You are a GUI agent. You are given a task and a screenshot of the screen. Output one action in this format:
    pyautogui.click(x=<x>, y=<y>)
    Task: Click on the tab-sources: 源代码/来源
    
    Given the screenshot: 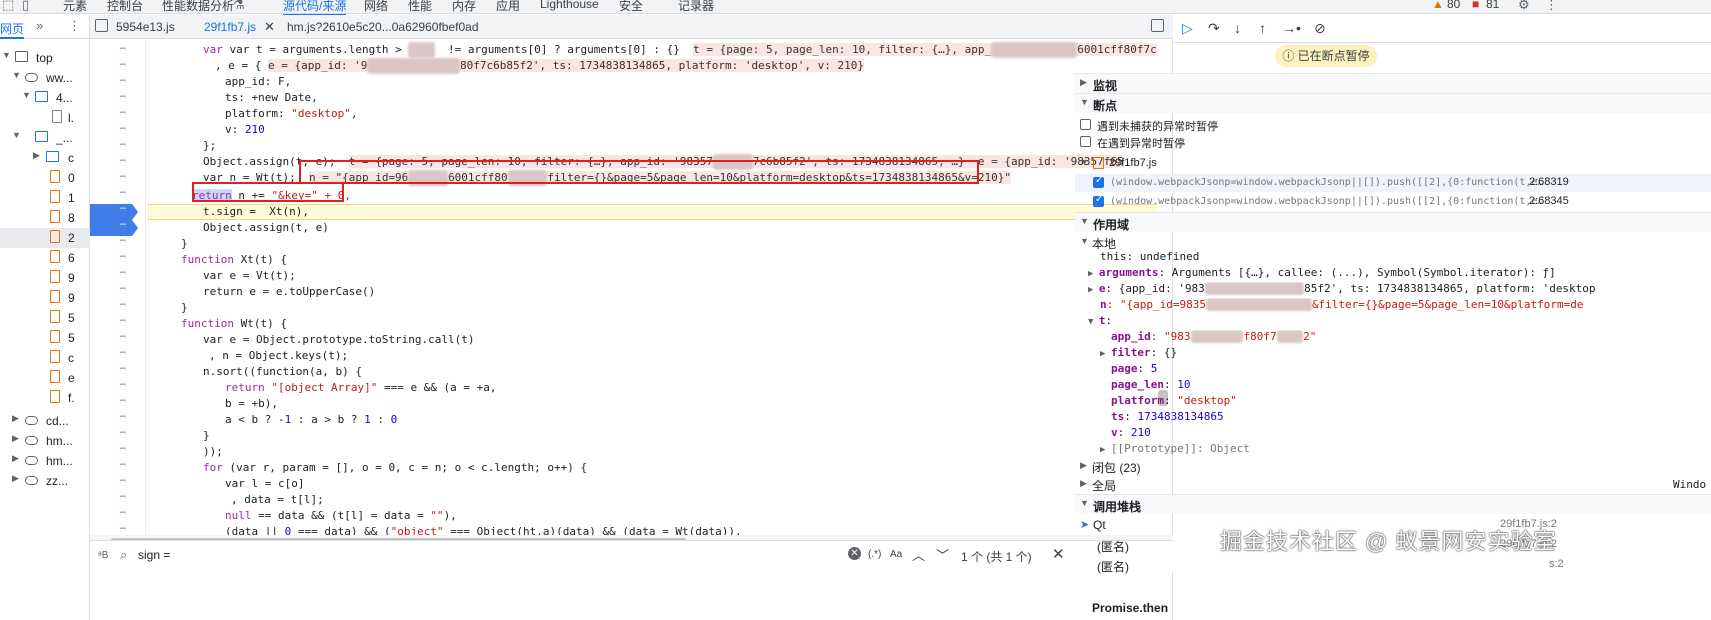 What is the action you would take?
    pyautogui.click(x=315, y=8)
    